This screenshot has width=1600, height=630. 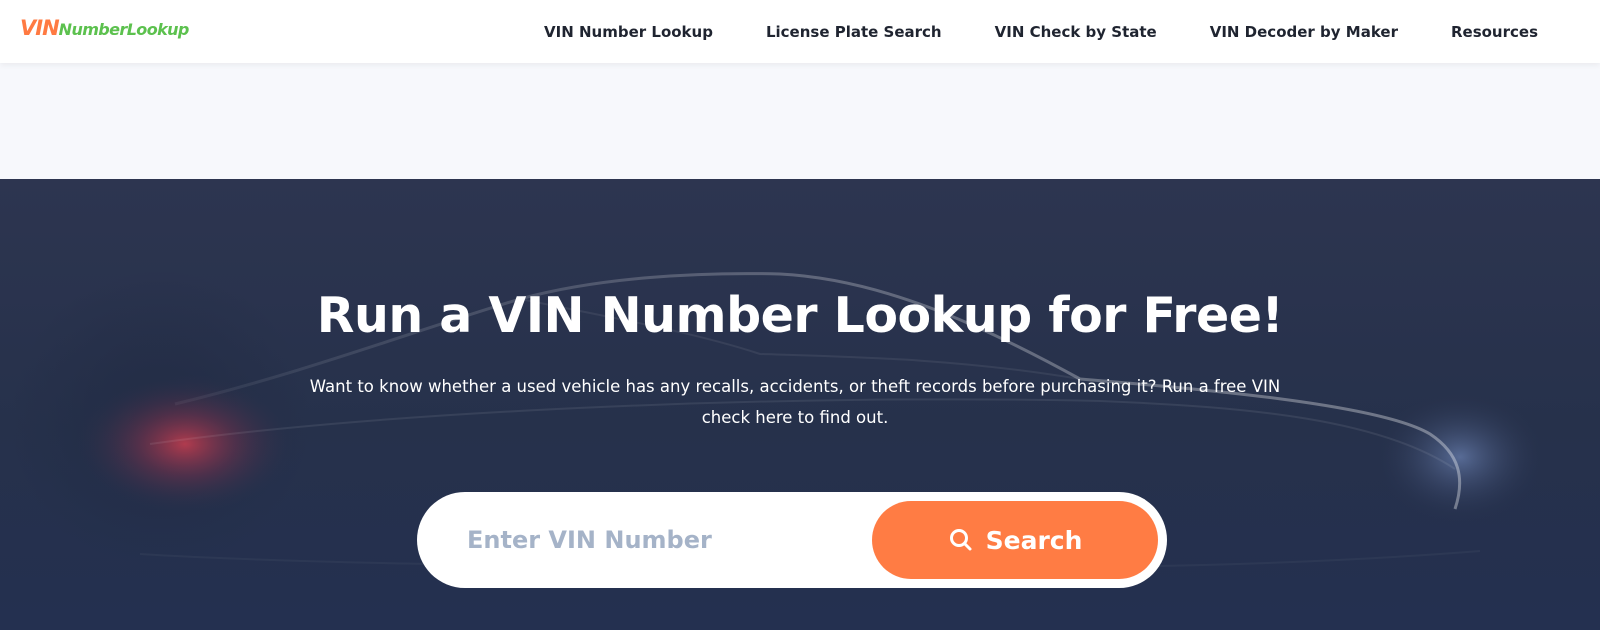 I want to click on site-logo: VIN NumberLookup, so click(x=104, y=28).